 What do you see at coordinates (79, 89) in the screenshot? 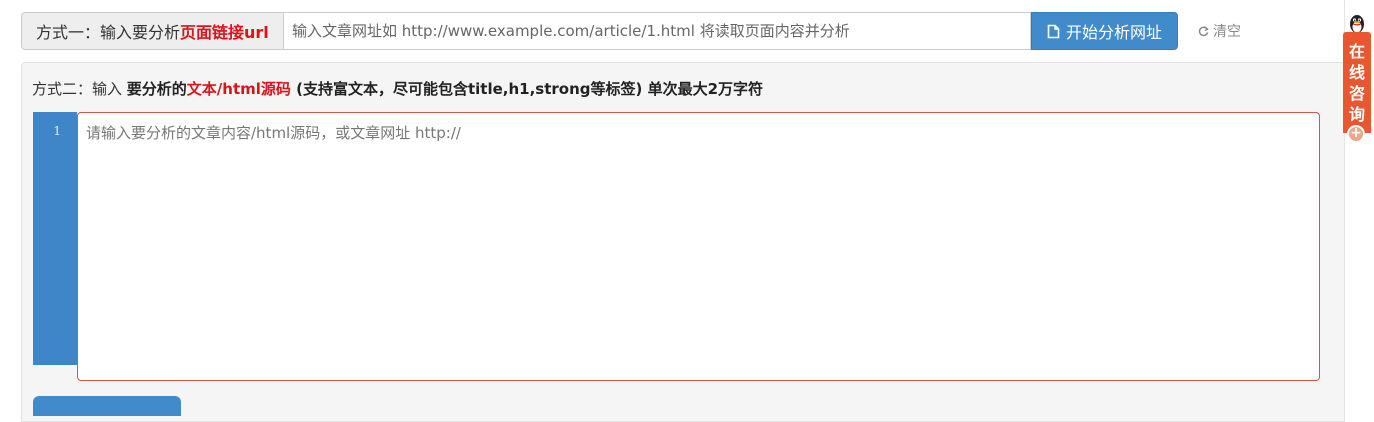
I see `method2-prefix: 方式二：输入` at bounding box center [79, 89].